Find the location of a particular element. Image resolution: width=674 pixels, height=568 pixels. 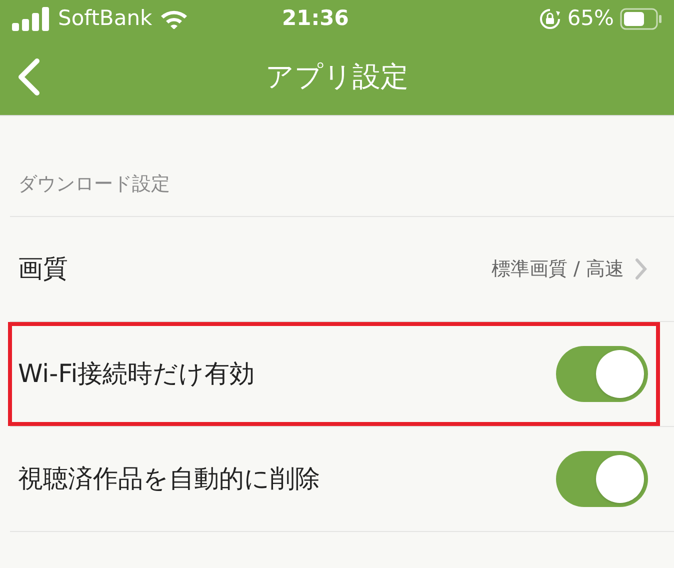

carrier-name: SoftBank is located at coordinates (105, 18).